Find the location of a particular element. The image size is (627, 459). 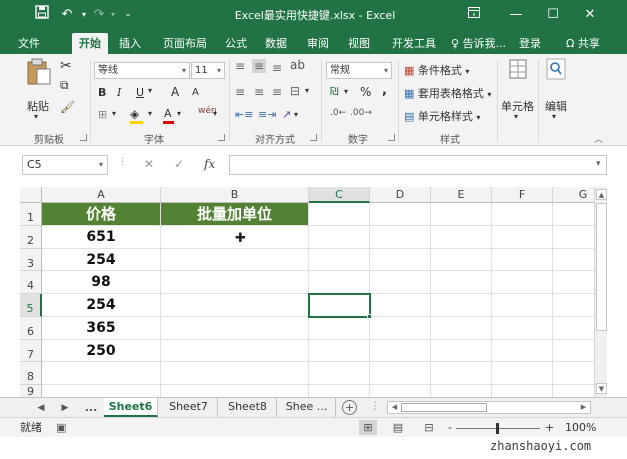

cell-styles-button: ▤ 单元格样式 ▾ is located at coordinates (442, 116).